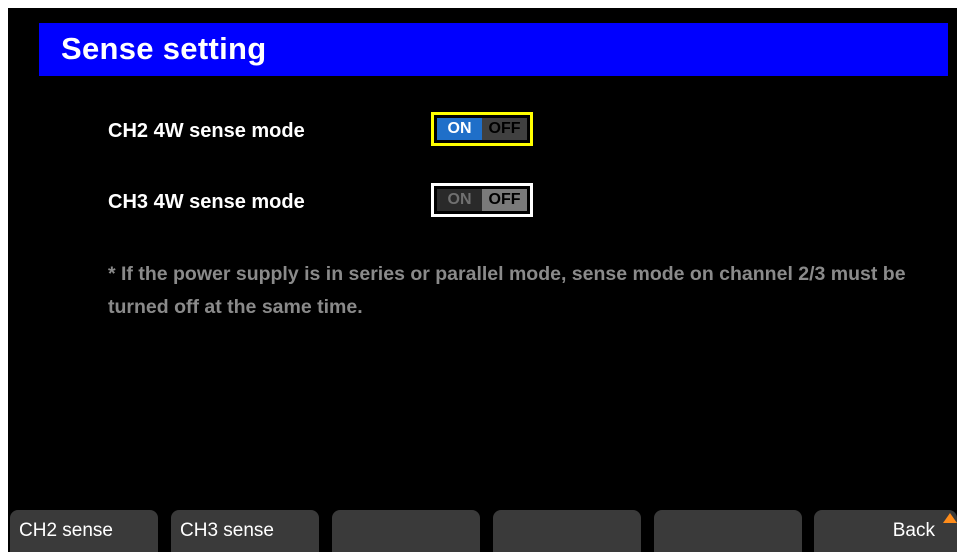  I want to click on ch2-sense-mode-label: CH2 4W sense mode, so click(206, 131).